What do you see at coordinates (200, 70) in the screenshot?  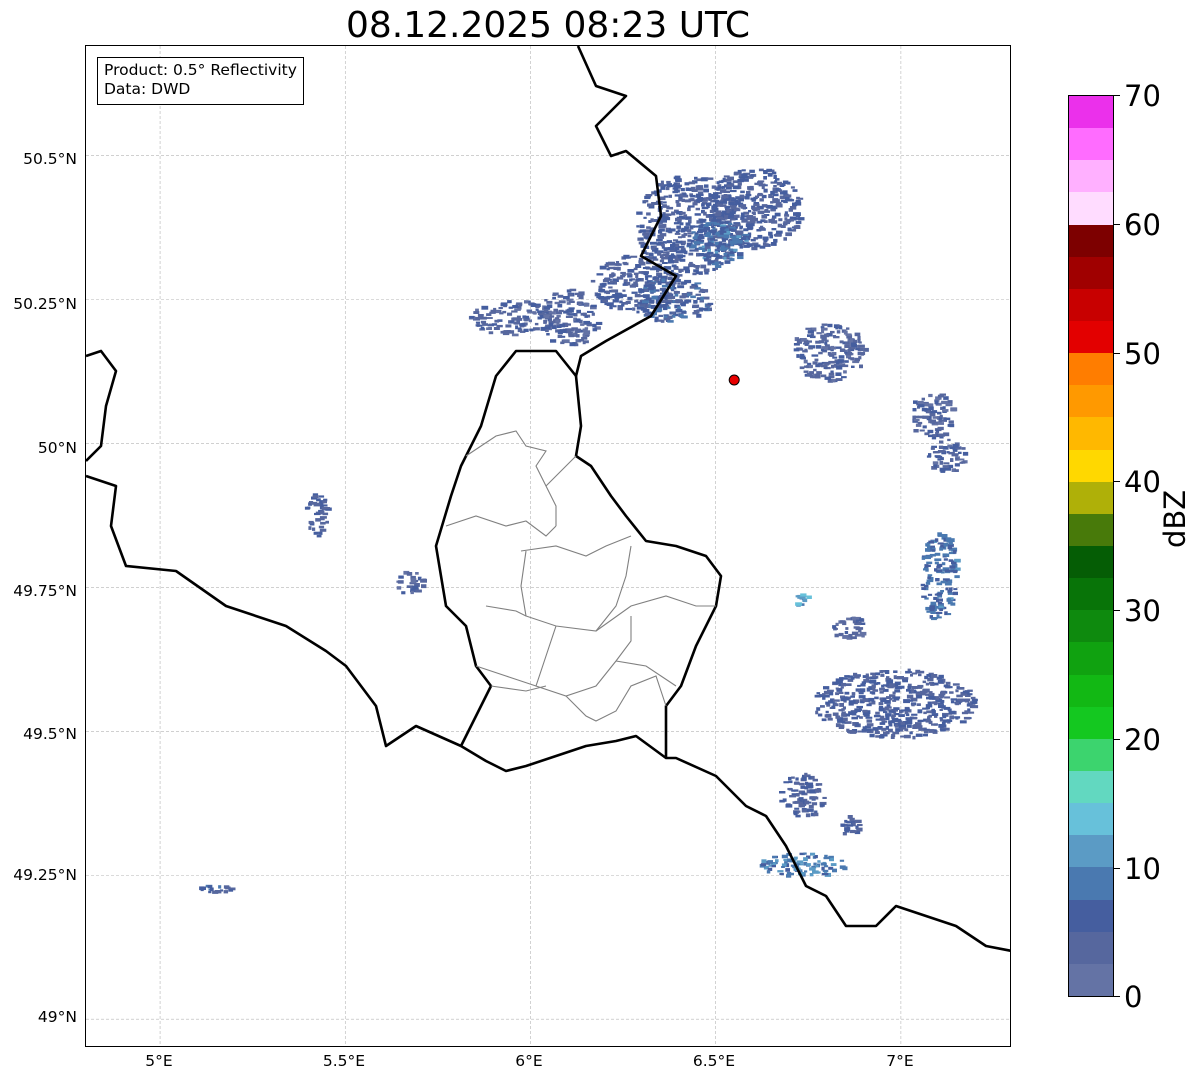 I see `product-line: Product: 0.5° Reflectivity` at bounding box center [200, 70].